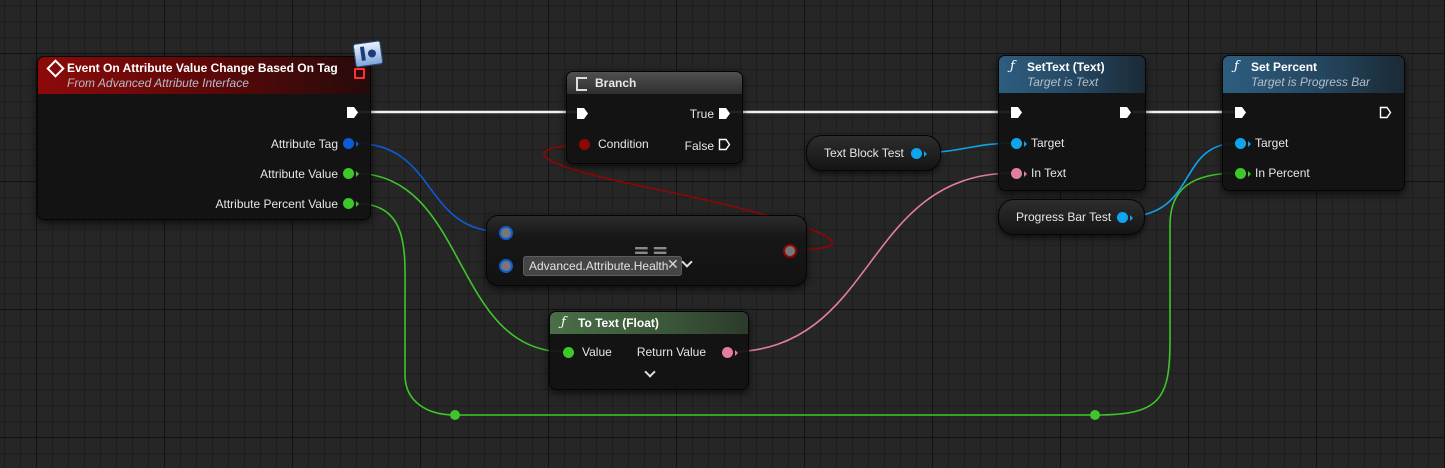 The image size is (1445, 468). Describe the element at coordinates (359, 73) in the screenshot. I see `delegate-pin-icon` at that location.